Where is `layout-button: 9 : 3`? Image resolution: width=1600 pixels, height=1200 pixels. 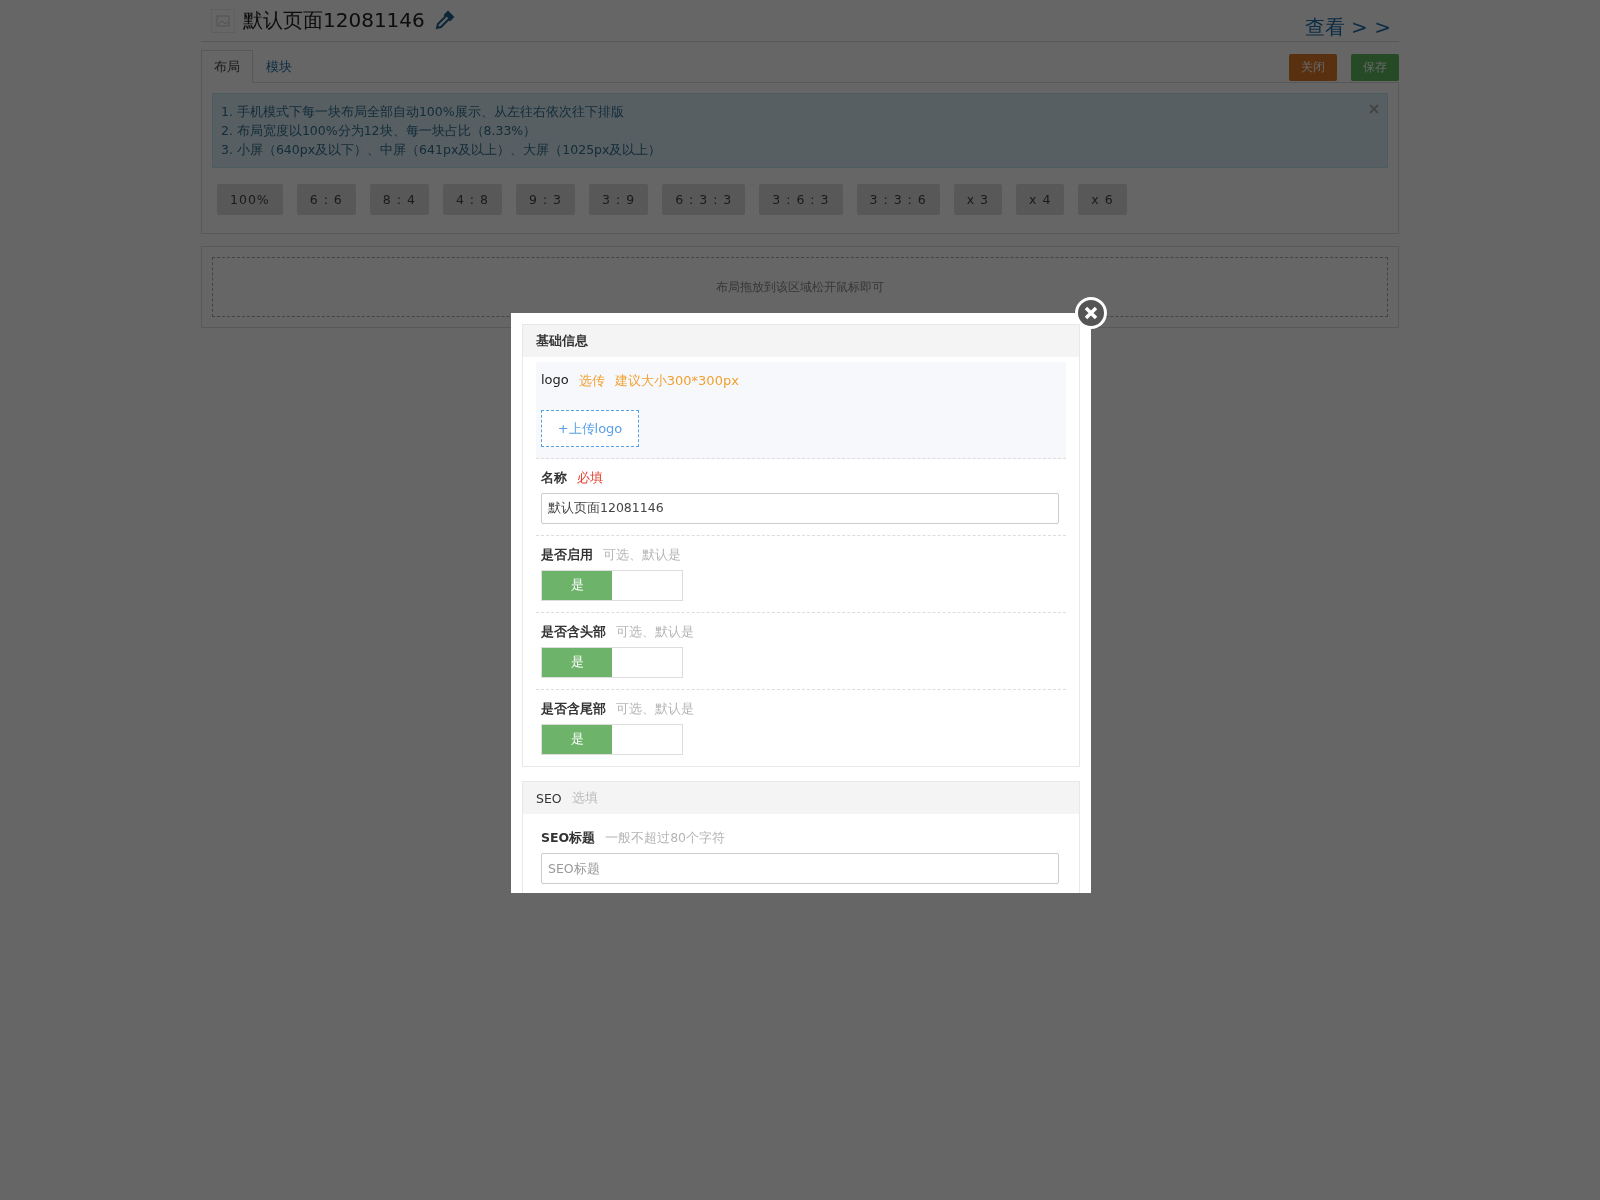 layout-button: 9 : 3 is located at coordinates (546, 199).